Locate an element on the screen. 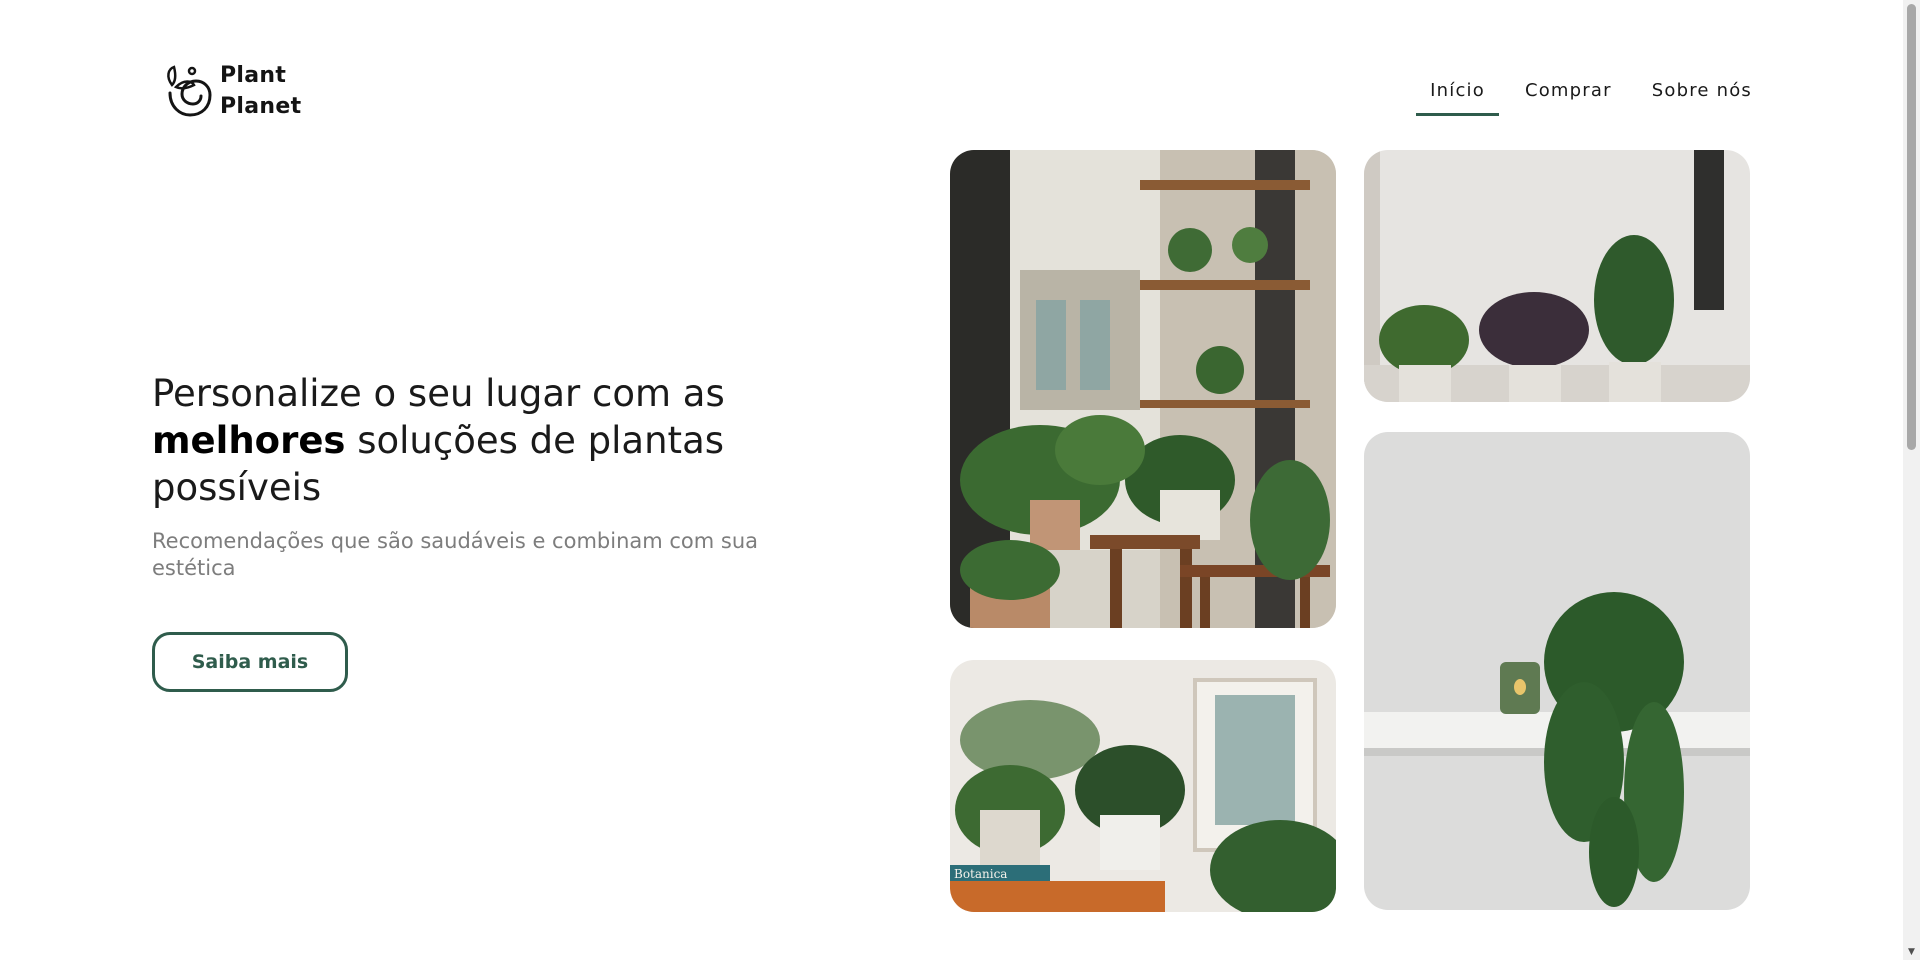  photo-hanging-plant-shelf is located at coordinates (1557, 671).